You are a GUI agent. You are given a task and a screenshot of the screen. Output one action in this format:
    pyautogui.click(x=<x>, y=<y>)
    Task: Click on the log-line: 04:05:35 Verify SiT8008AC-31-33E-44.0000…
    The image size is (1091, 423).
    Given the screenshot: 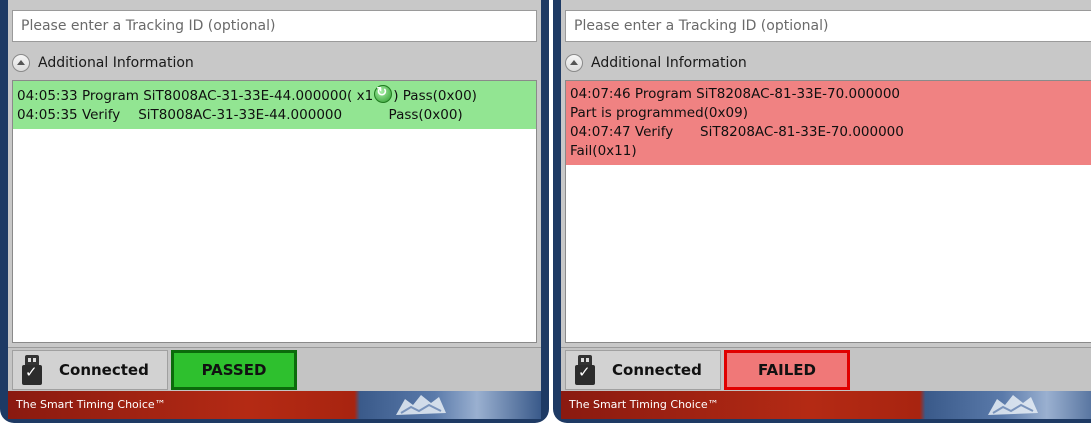 What is the action you would take?
    pyautogui.click(x=274, y=115)
    